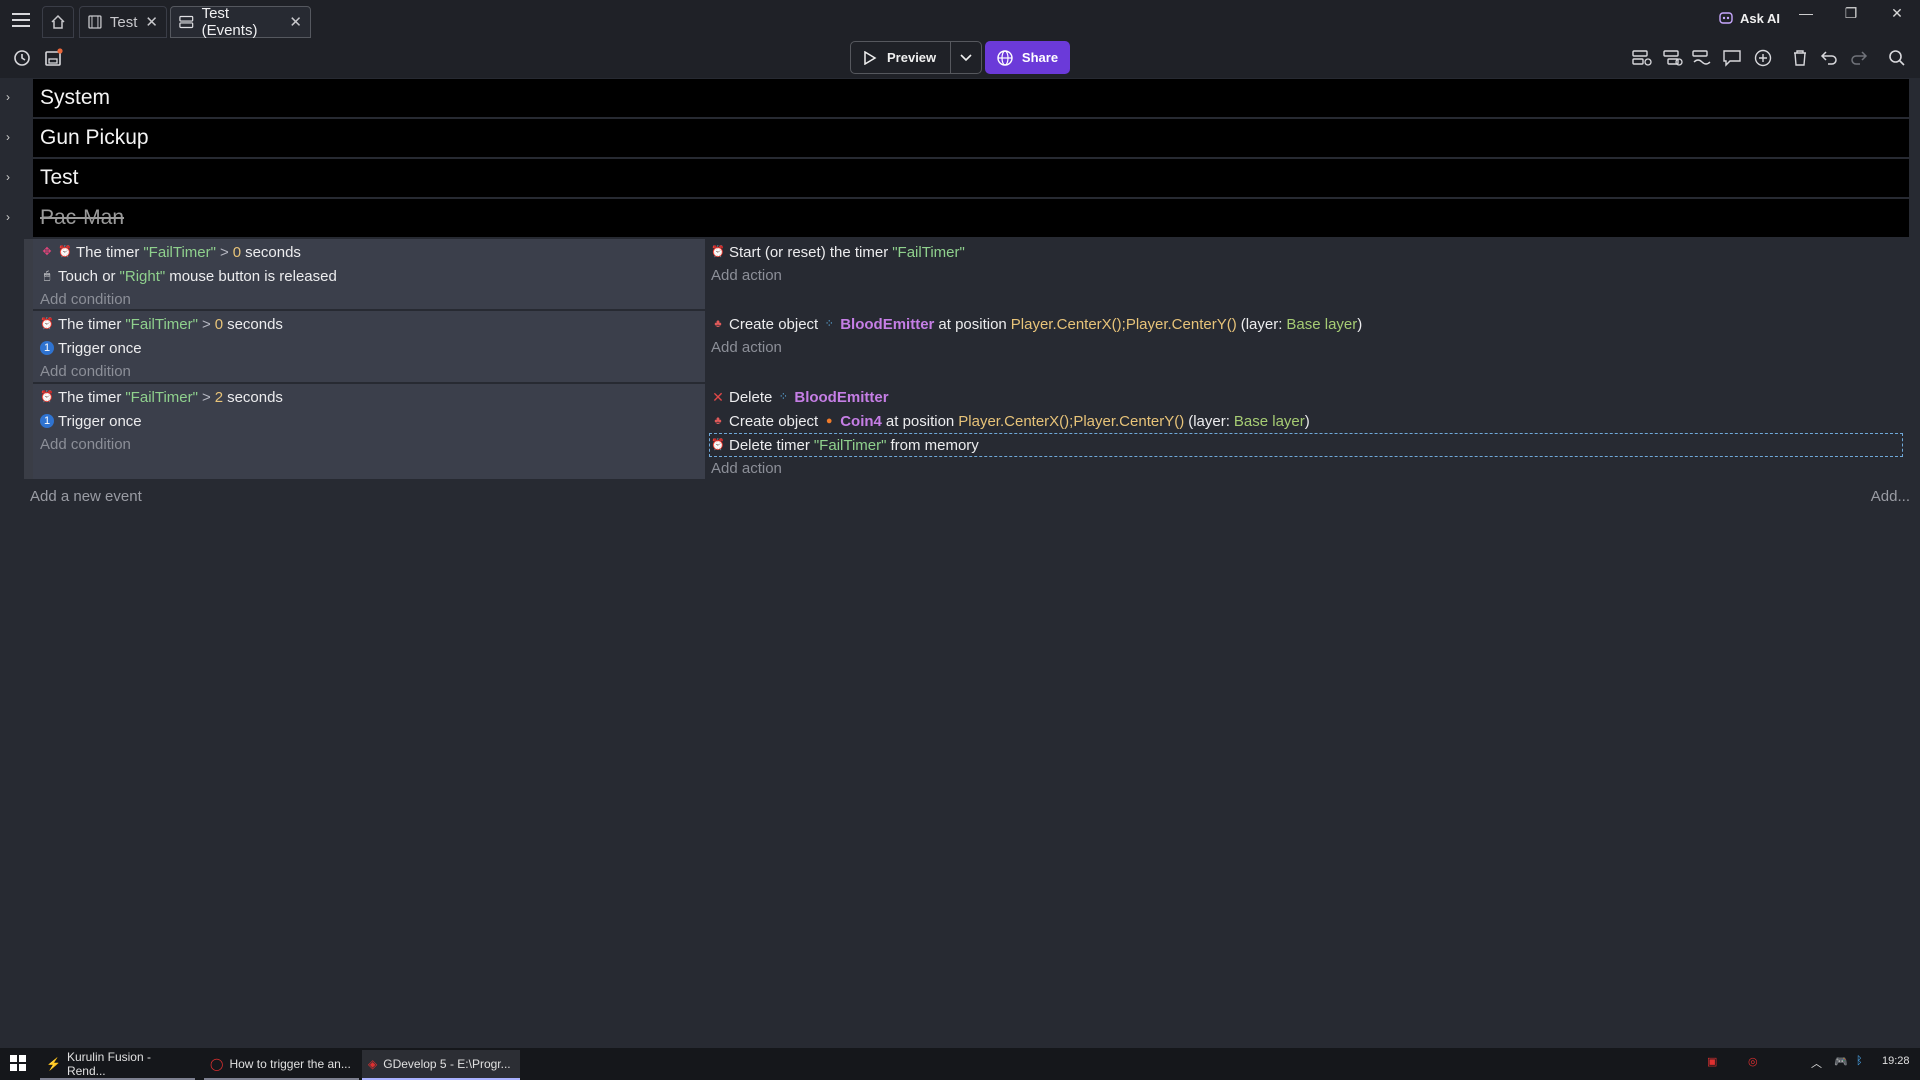 The image size is (1920, 1080). What do you see at coordinates (53, 1064) in the screenshot?
I see `app-icon: ⚡` at bounding box center [53, 1064].